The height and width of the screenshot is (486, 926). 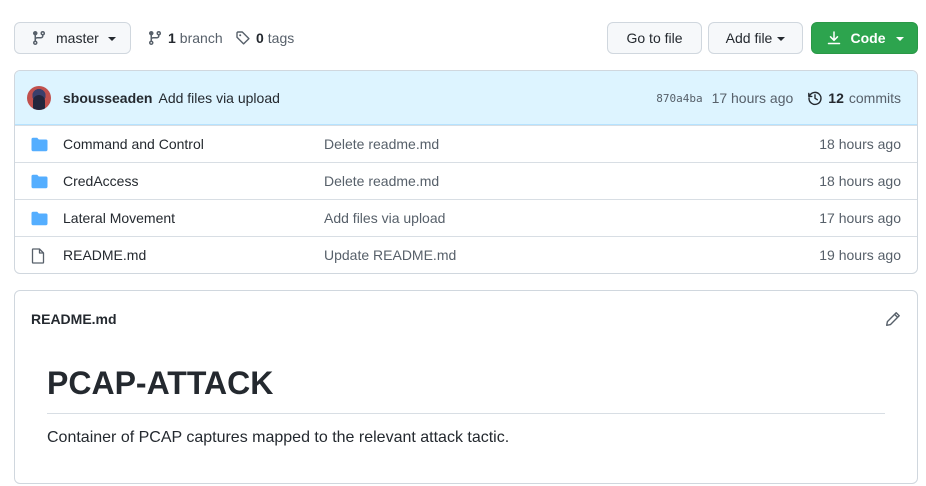 I want to click on commits-link: 12 commits, so click(x=854, y=98).